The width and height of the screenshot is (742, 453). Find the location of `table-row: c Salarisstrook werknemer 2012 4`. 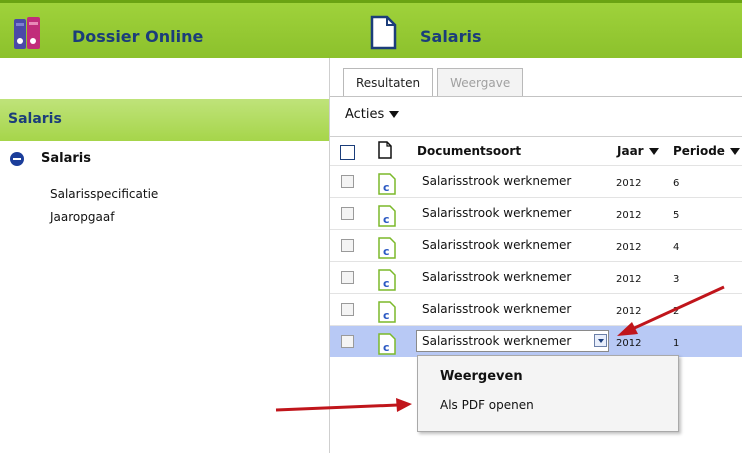

table-row: c Salarisstrook werknemer 2012 4 is located at coordinates (536, 245).